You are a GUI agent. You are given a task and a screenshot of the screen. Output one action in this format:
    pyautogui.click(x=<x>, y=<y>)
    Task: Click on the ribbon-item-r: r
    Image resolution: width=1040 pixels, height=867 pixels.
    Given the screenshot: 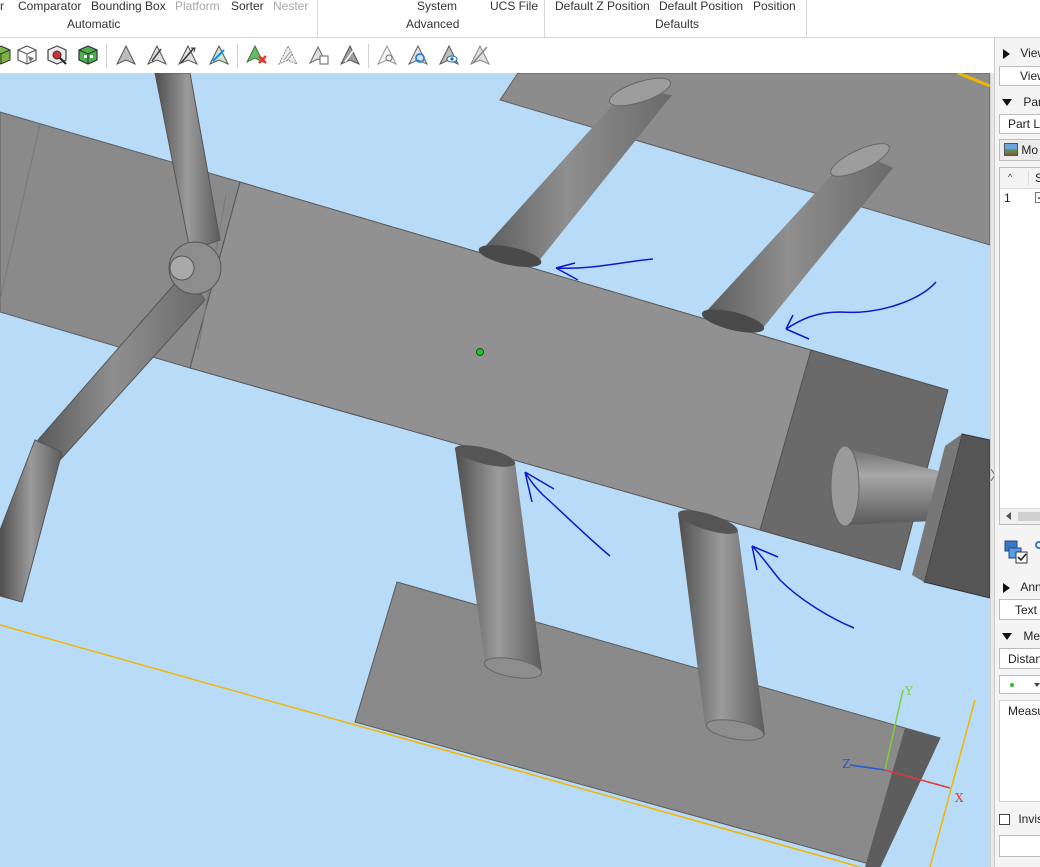 What is the action you would take?
    pyautogui.click(x=2, y=6)
    